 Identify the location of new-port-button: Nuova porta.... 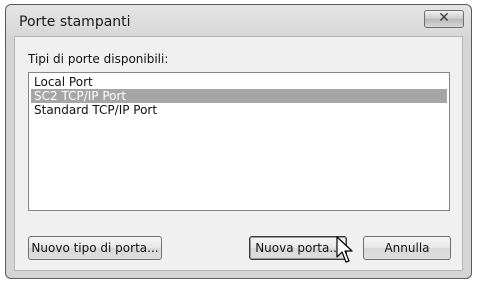
(298, 248).